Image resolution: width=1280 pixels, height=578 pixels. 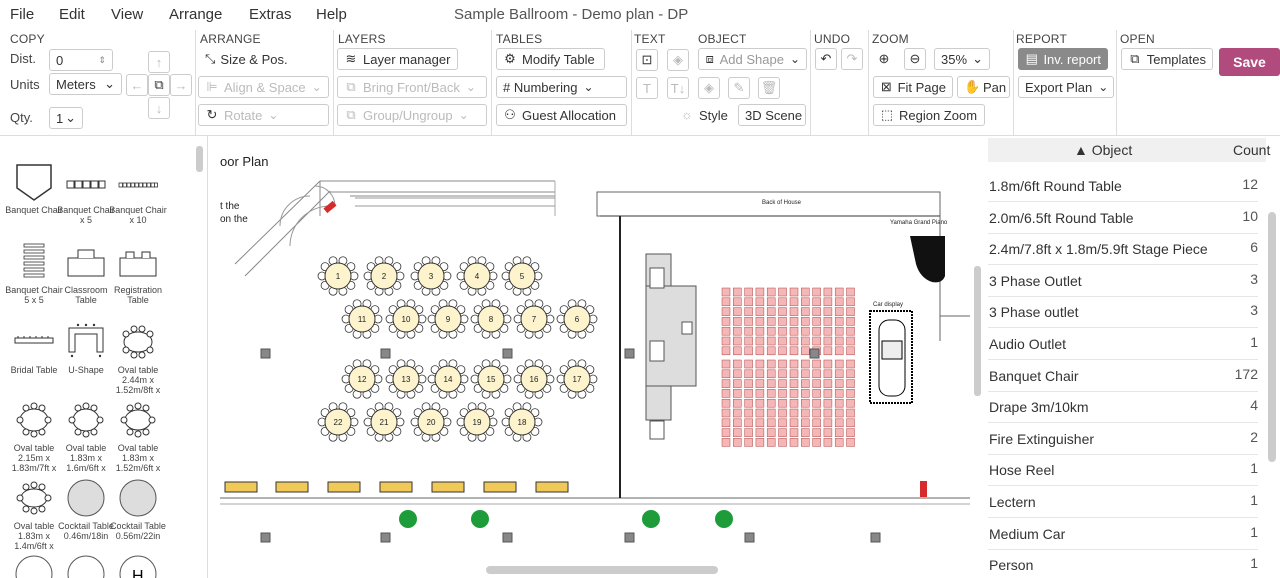 I want to click on region-zoom-button: ⬚ Region Zoom, so click(x=929, y=115).